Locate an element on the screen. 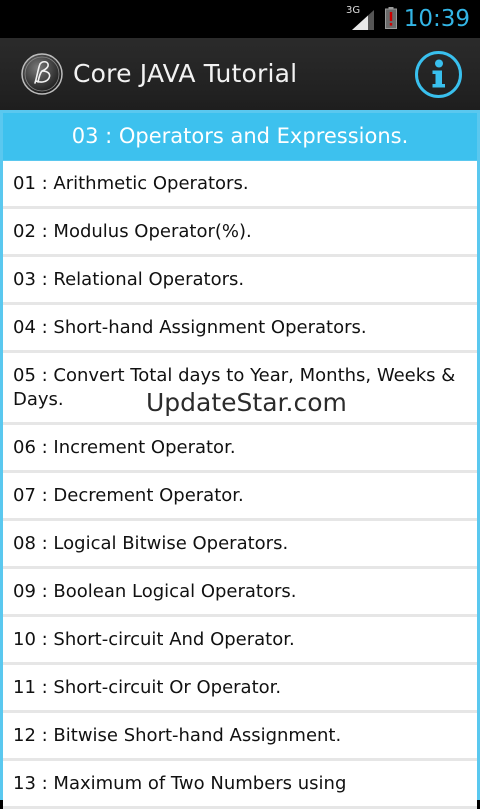 The width and height of the screenshot is (480, 809). list-item: 01 : Arithmetic Operators. is located at coordinates (240, 185).